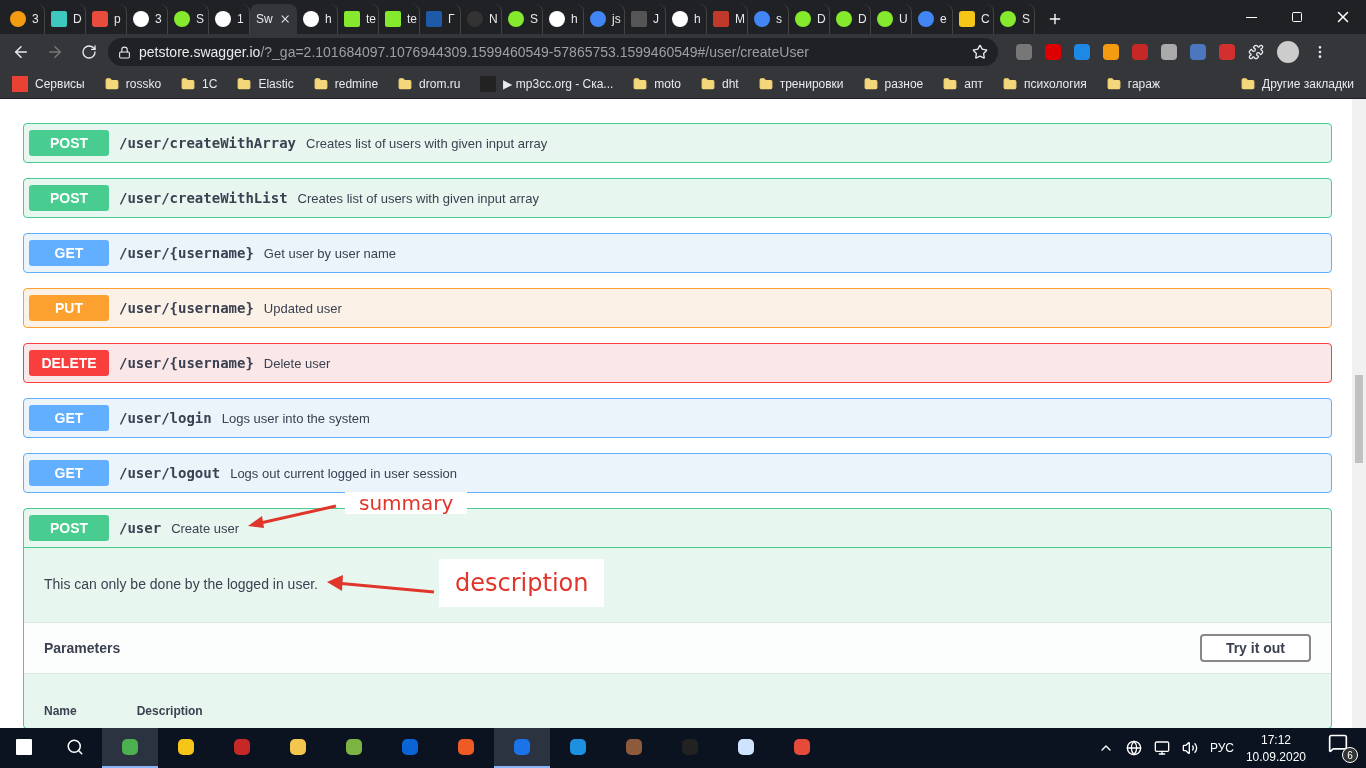 This screenshot has height=768, width=1366. What do you see at coordinates (69, 308) in the screenshot?
I see `method-badge: PUT` at bounding box center [69, 308].